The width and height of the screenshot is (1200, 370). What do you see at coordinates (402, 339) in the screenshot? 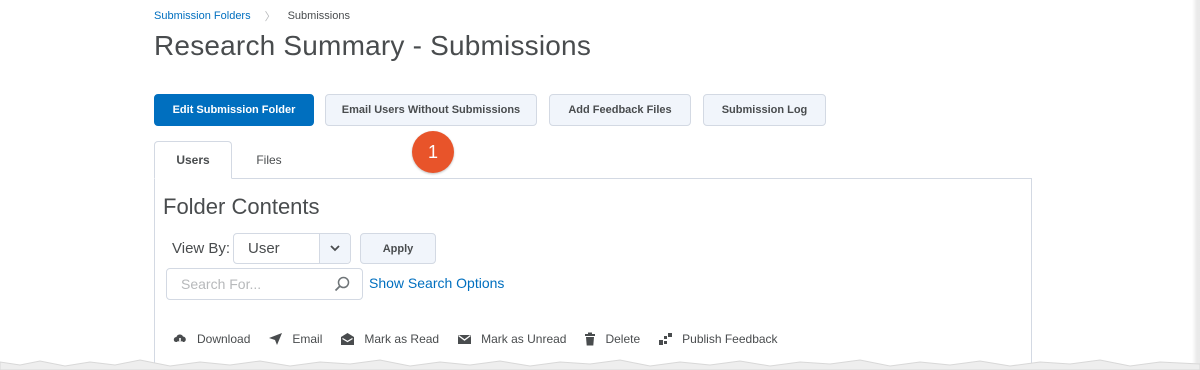
I see `mark-as-read-label: Mark as Read` at bounding box center [402, 339].